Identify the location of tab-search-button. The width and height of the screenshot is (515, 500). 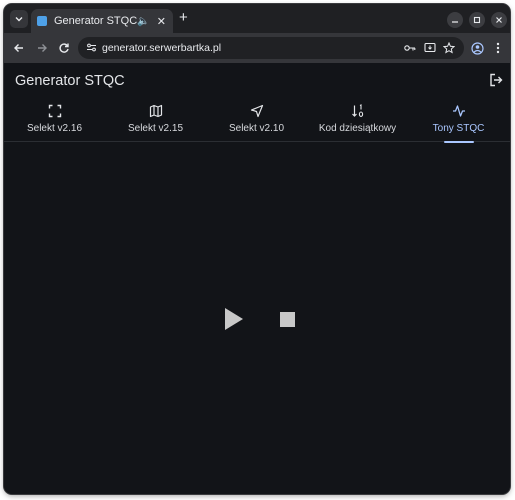
(19, 19).